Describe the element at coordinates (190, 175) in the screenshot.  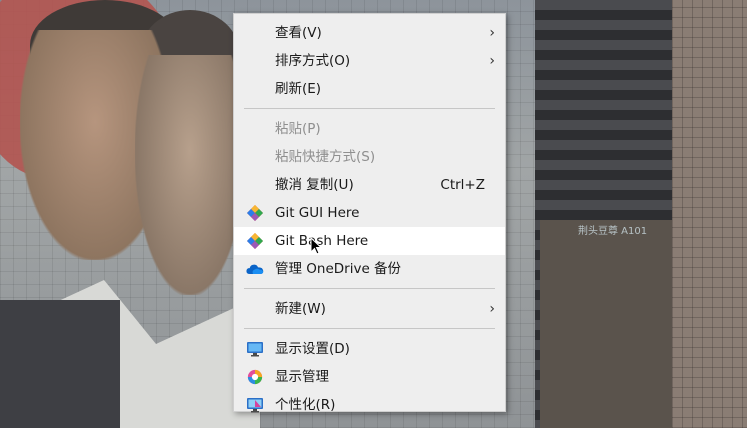
I see `mural-face-right` at that location.